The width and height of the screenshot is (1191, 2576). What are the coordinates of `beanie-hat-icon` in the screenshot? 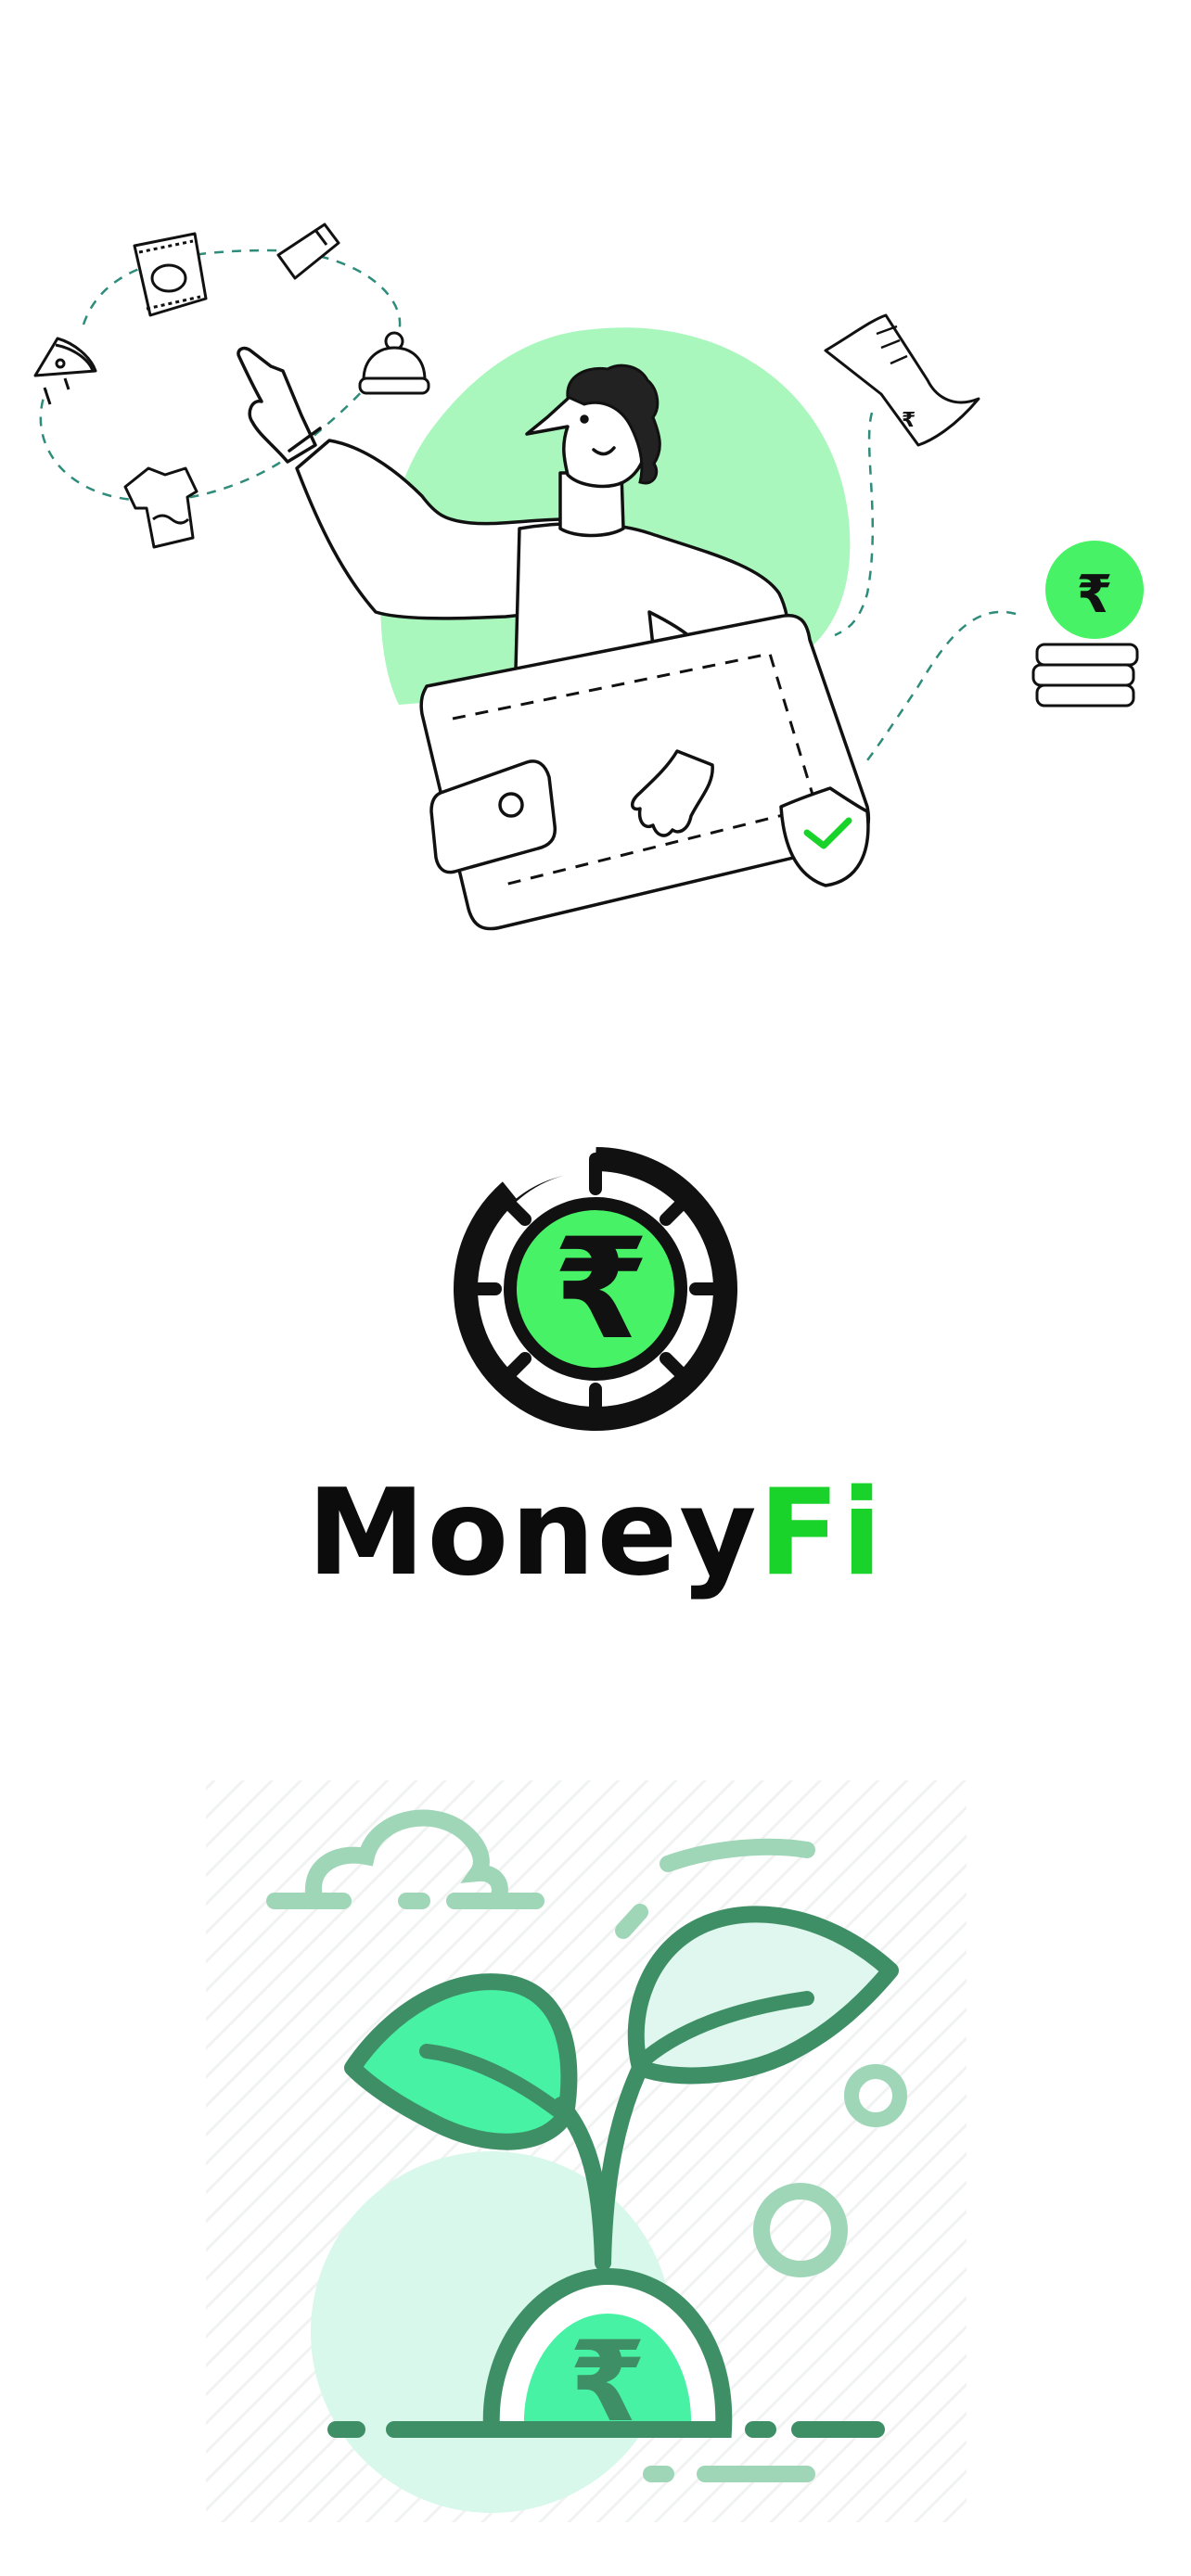 It's located at (394, 363).